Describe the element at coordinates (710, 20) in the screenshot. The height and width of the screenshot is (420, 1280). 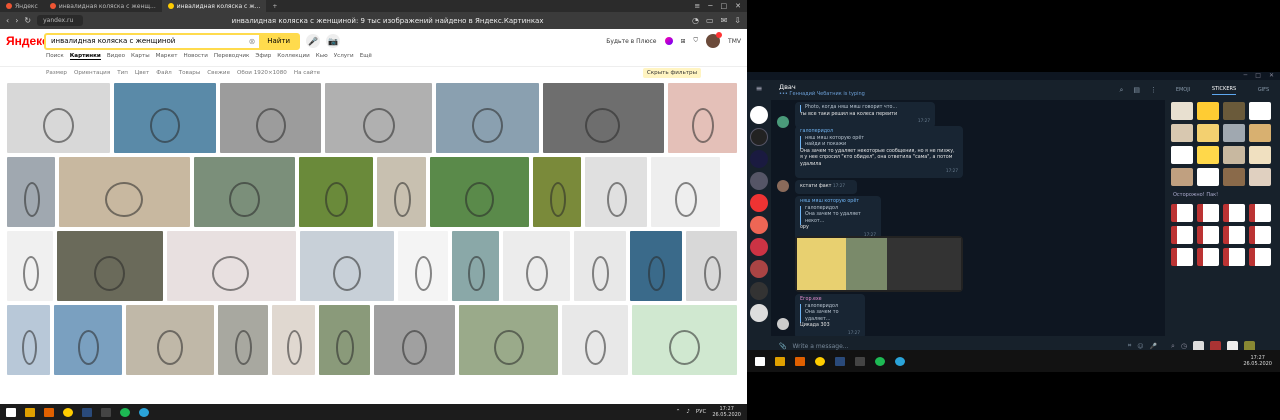
I see `downloads-icon: ▭` at that location.